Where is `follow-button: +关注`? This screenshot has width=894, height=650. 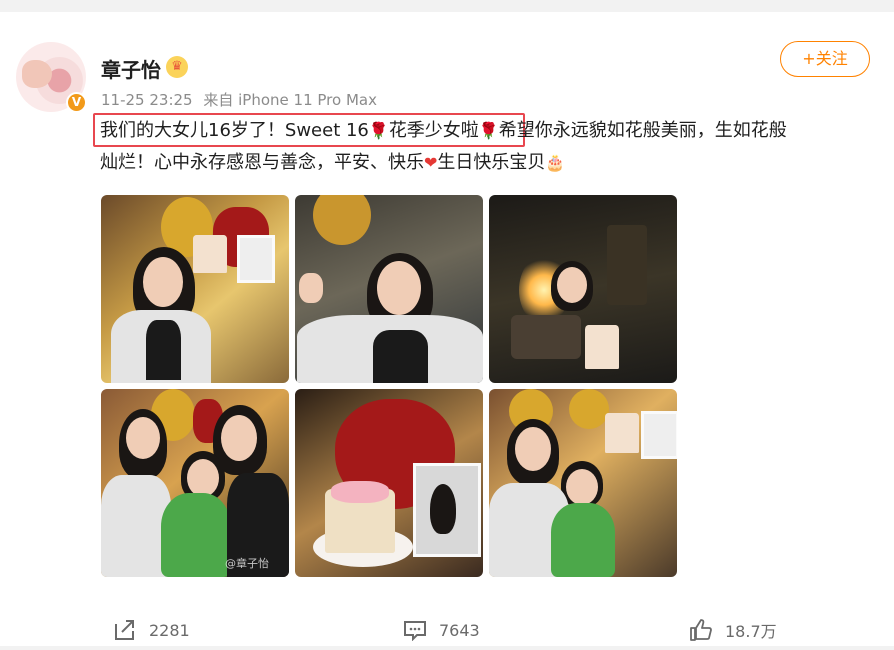
follow-button: +关注 is located at coordinates (825, 59).